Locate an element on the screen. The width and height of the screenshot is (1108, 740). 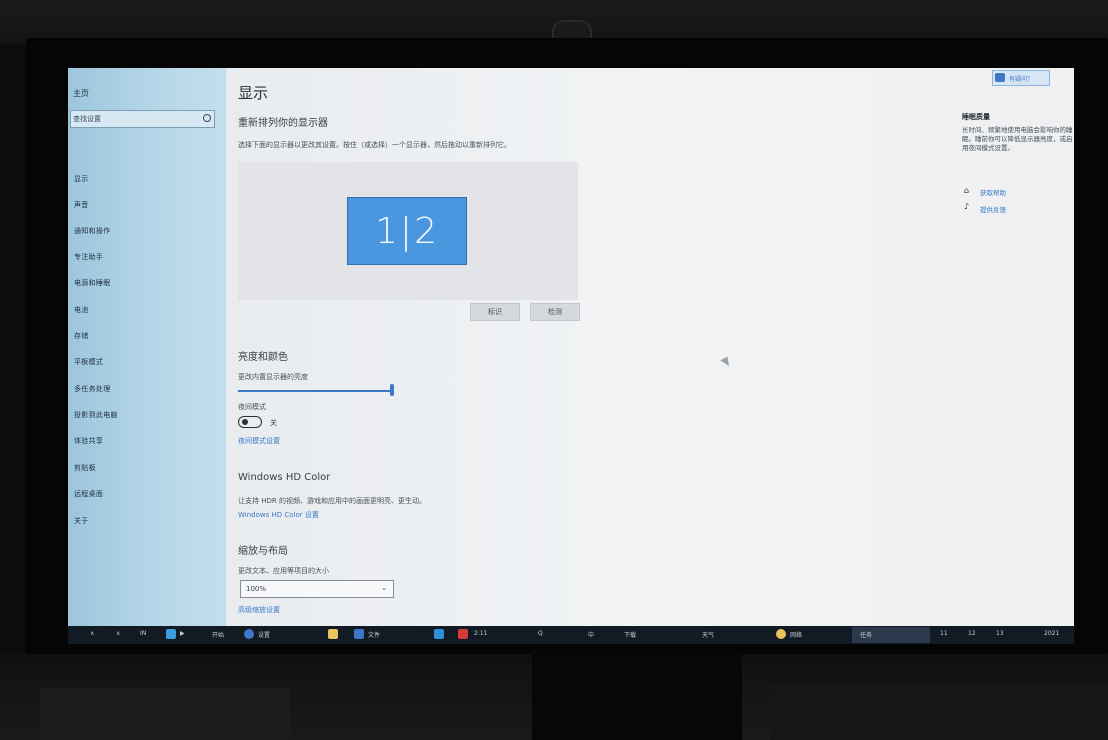
sidebar-item-about: 关于 is located at coordinates (81, 521).